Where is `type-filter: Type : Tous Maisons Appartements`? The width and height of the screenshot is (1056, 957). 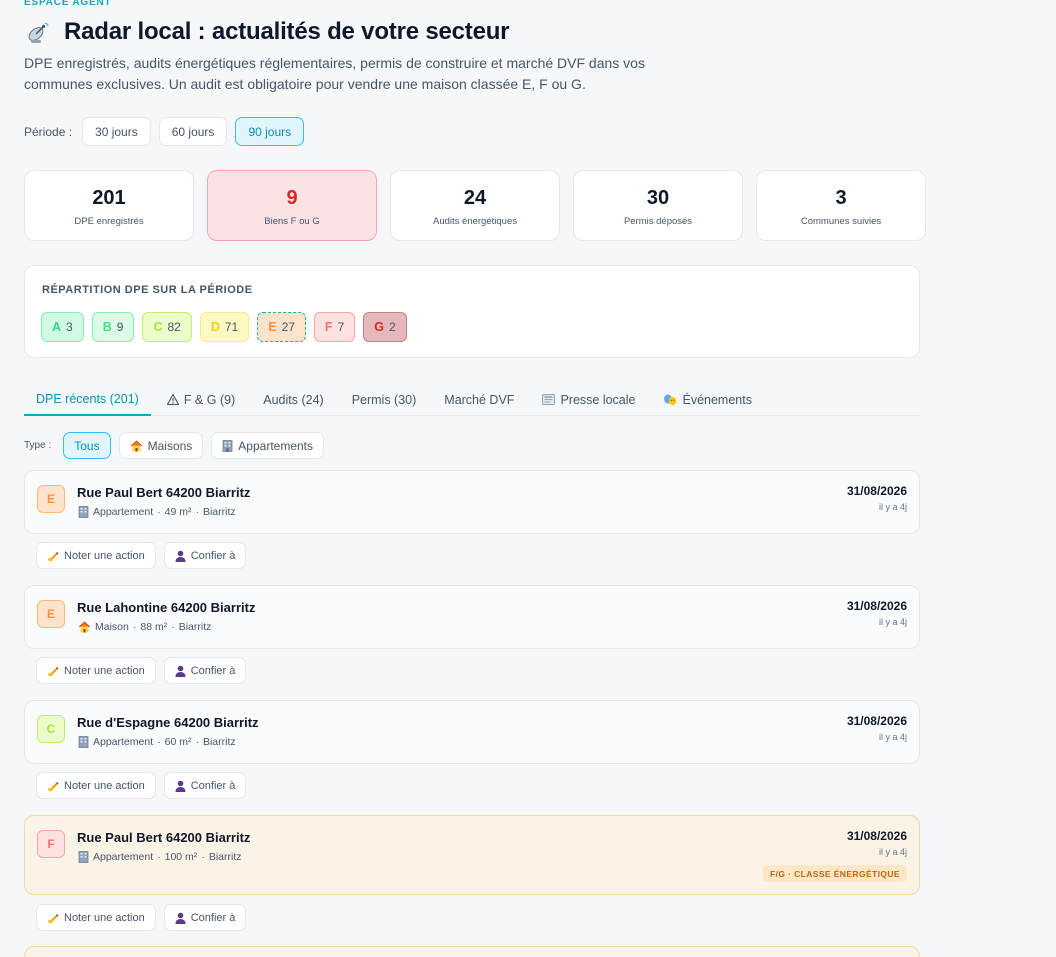 type-filter: Type : Tous Maisons Appartements is located at coordinates (174, 445).